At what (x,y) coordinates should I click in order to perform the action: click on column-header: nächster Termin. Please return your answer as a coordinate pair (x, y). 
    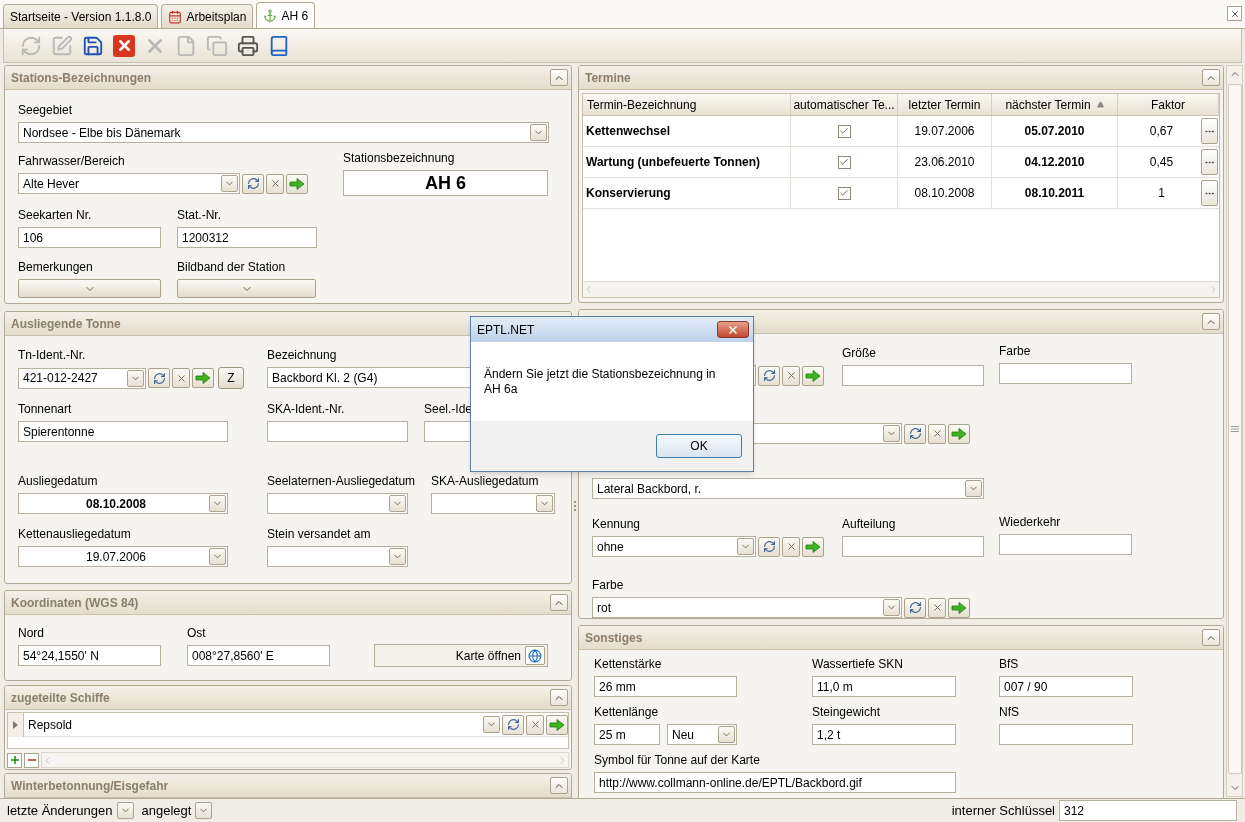
    Looking at the image, I should click on (1055, 104).